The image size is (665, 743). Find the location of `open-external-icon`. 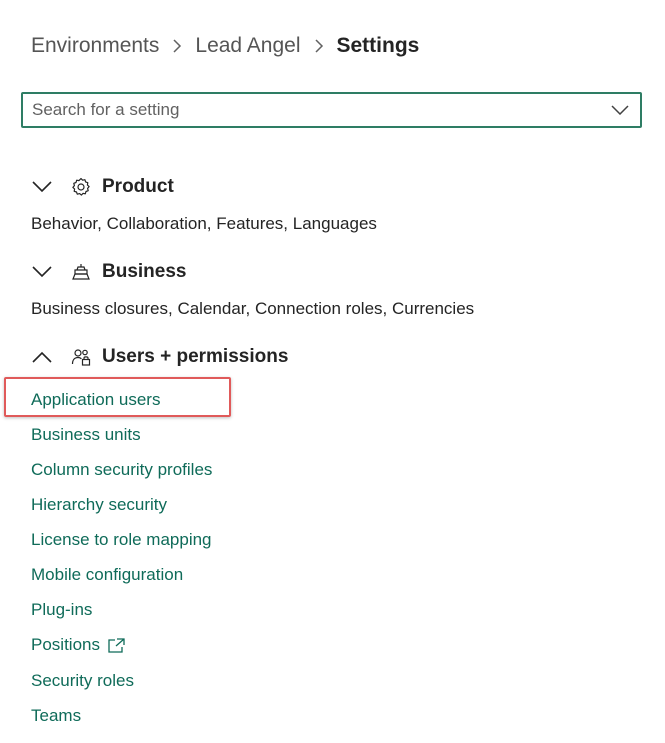

open-external-icon is located at coordinates (116, 645).